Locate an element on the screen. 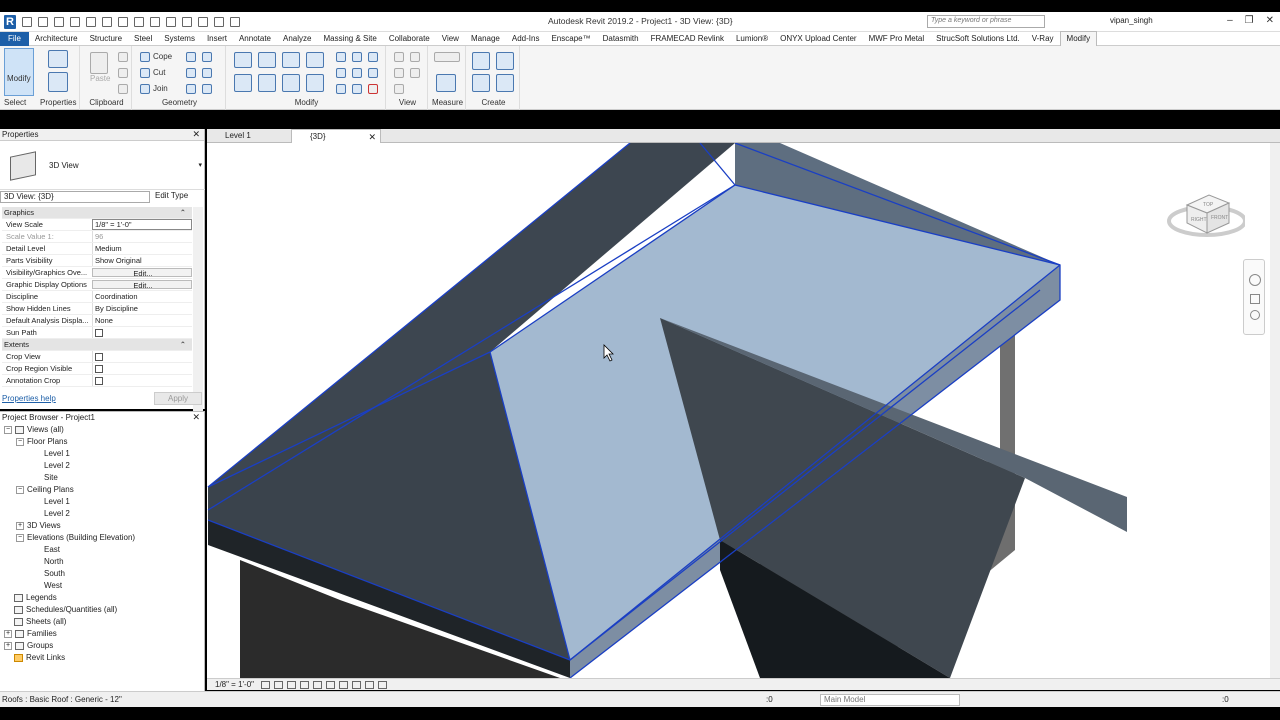 The height and width of the screenshot is (720, 1280). property-value: 96 is located at coordinates (142, 236).